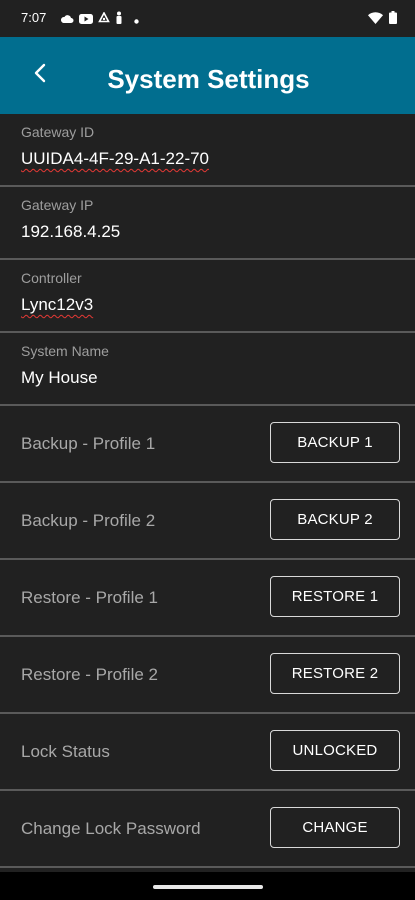  Describe the element at coordinates (104, 20) in the screenshot. I see `recycle-icon` at that location.